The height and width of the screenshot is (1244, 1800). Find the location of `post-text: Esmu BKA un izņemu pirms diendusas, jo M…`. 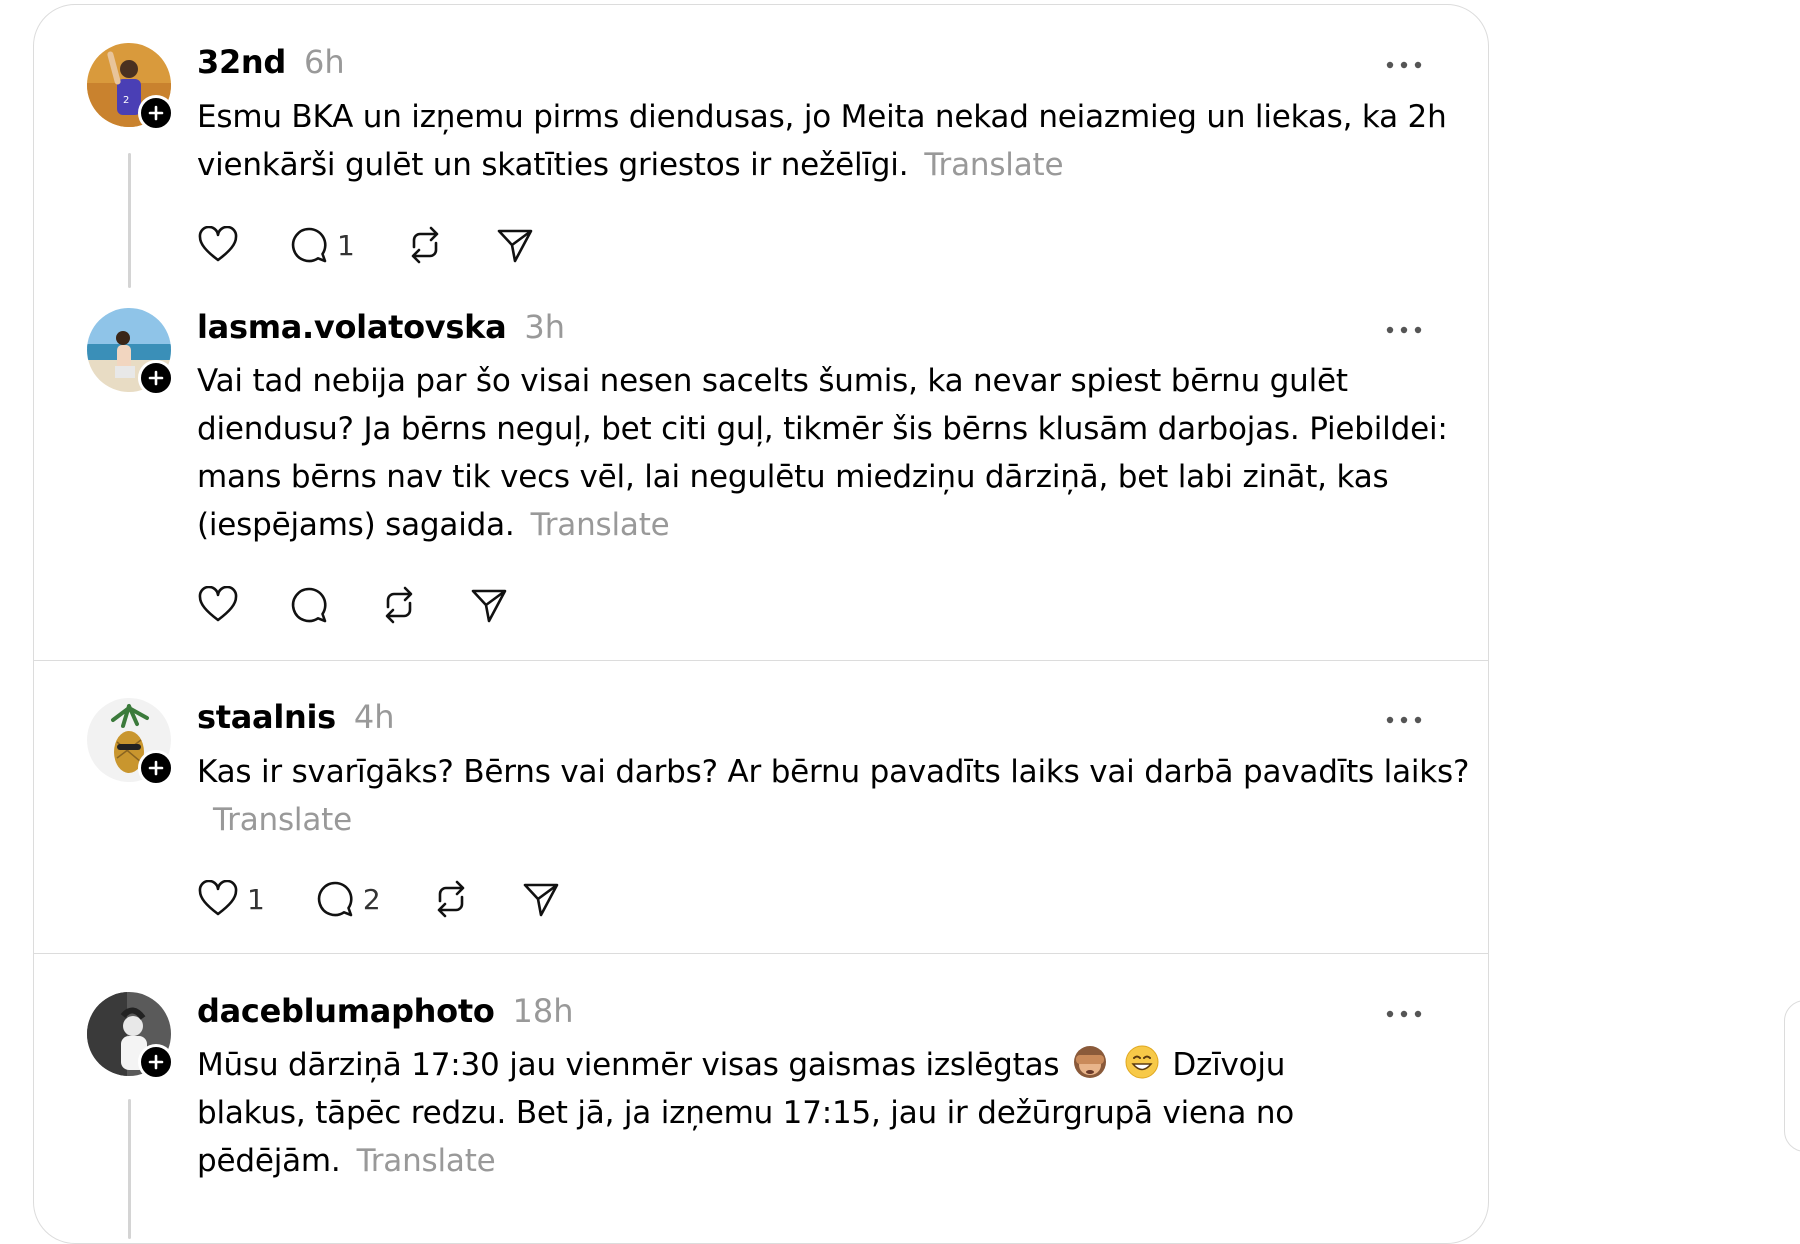

post-text: Esmu BKA un izņemu pirms diendusas, jo M… is located at coordinates (822, 141).